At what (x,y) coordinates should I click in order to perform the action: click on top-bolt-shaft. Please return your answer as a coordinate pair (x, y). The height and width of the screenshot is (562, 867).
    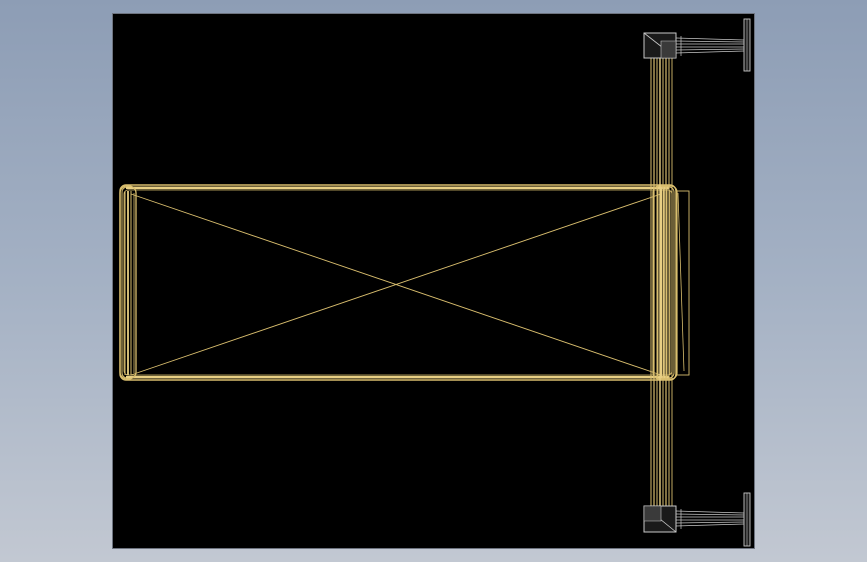
    Looking at the image, I should click on (710, 46).